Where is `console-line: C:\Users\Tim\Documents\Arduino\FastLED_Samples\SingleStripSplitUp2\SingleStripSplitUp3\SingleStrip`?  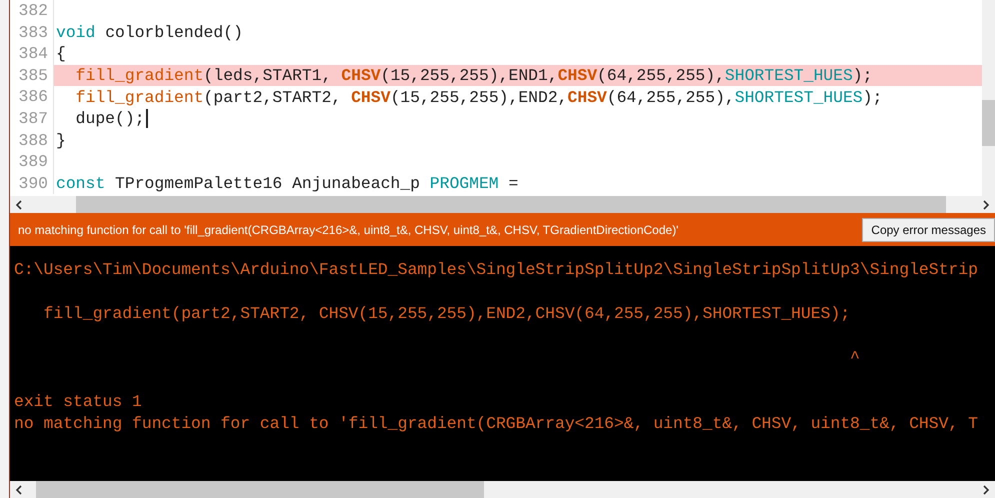
console-line: C:\Users\Tim\Documents\Arduino\FastLED_Samples\SingleStripSplitUp2\SingleStripSplitUp3\SingleStrip is located at coordinates (496, 270).